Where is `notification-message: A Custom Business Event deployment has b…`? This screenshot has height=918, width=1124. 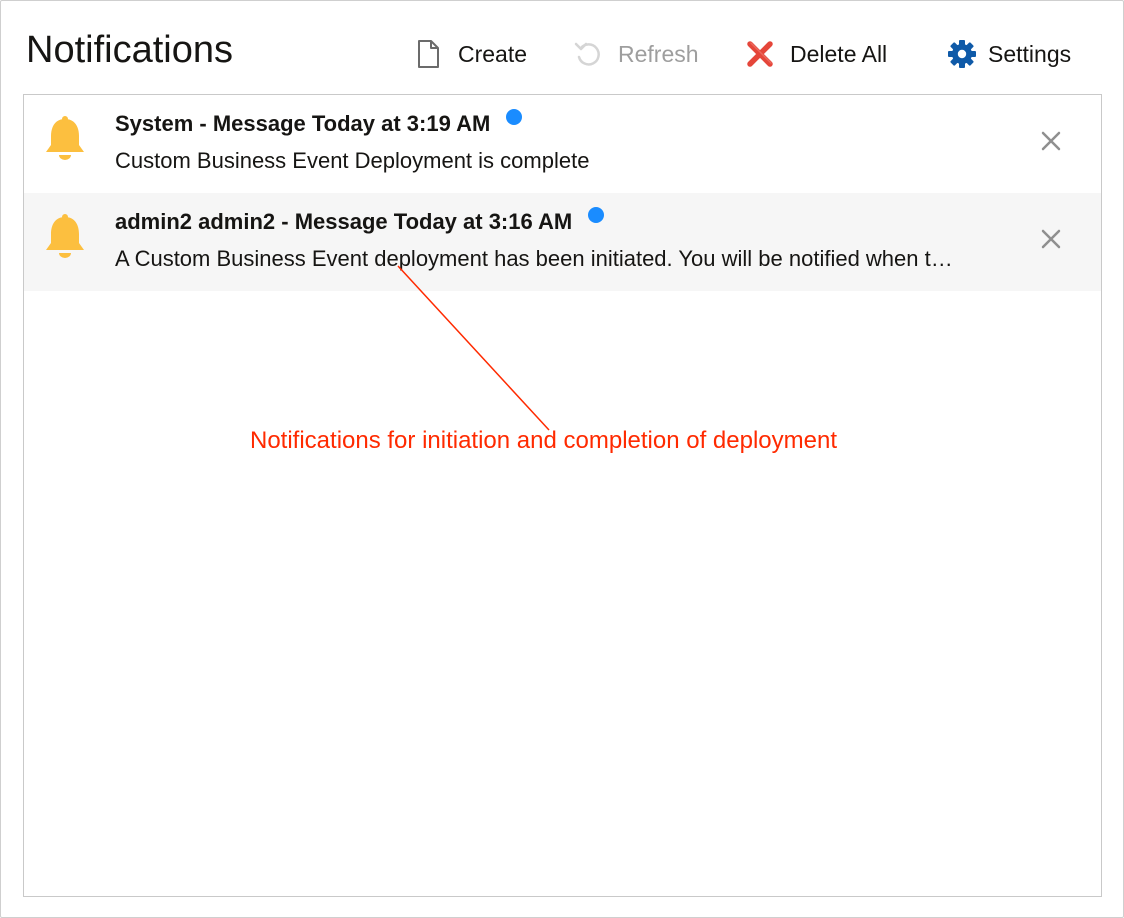
notification-message: A Custom Business Event deployment has b… is located at coordinates (538, 258).